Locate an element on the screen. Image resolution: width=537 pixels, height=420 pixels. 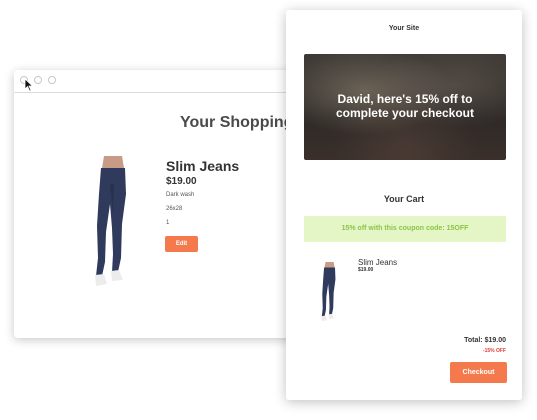
cursor-icon is located at coordinates (29, 85).